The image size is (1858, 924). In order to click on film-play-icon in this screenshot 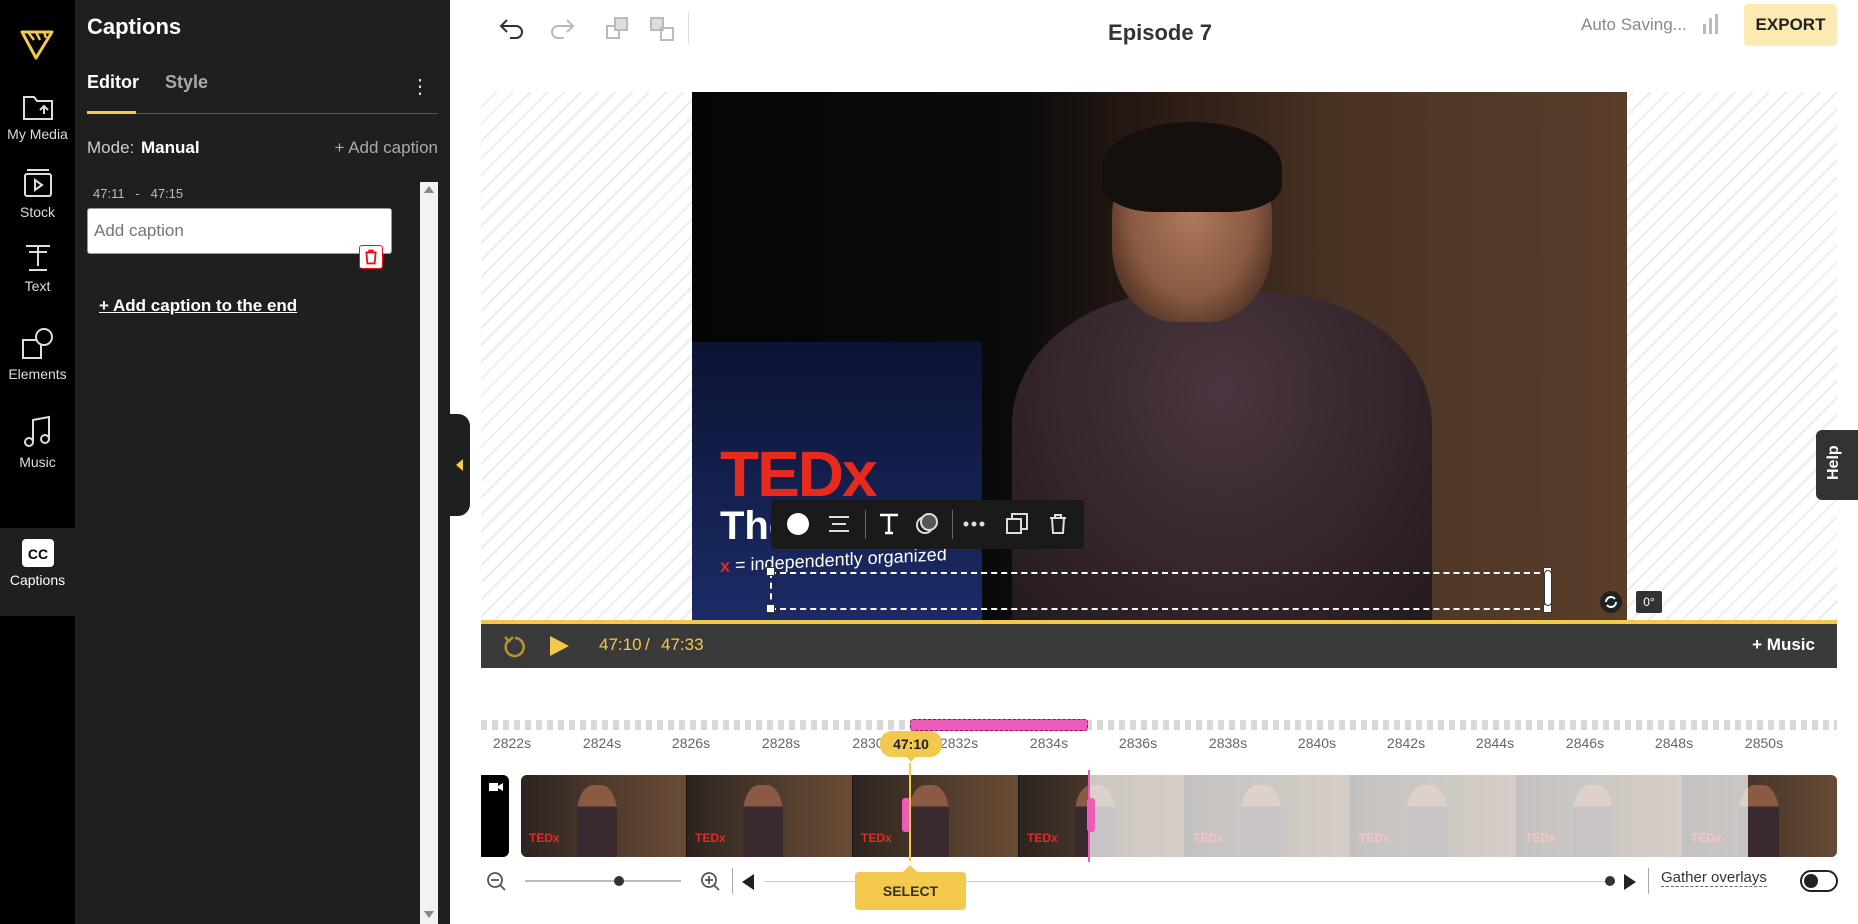, I will do `click(37, 183)`.